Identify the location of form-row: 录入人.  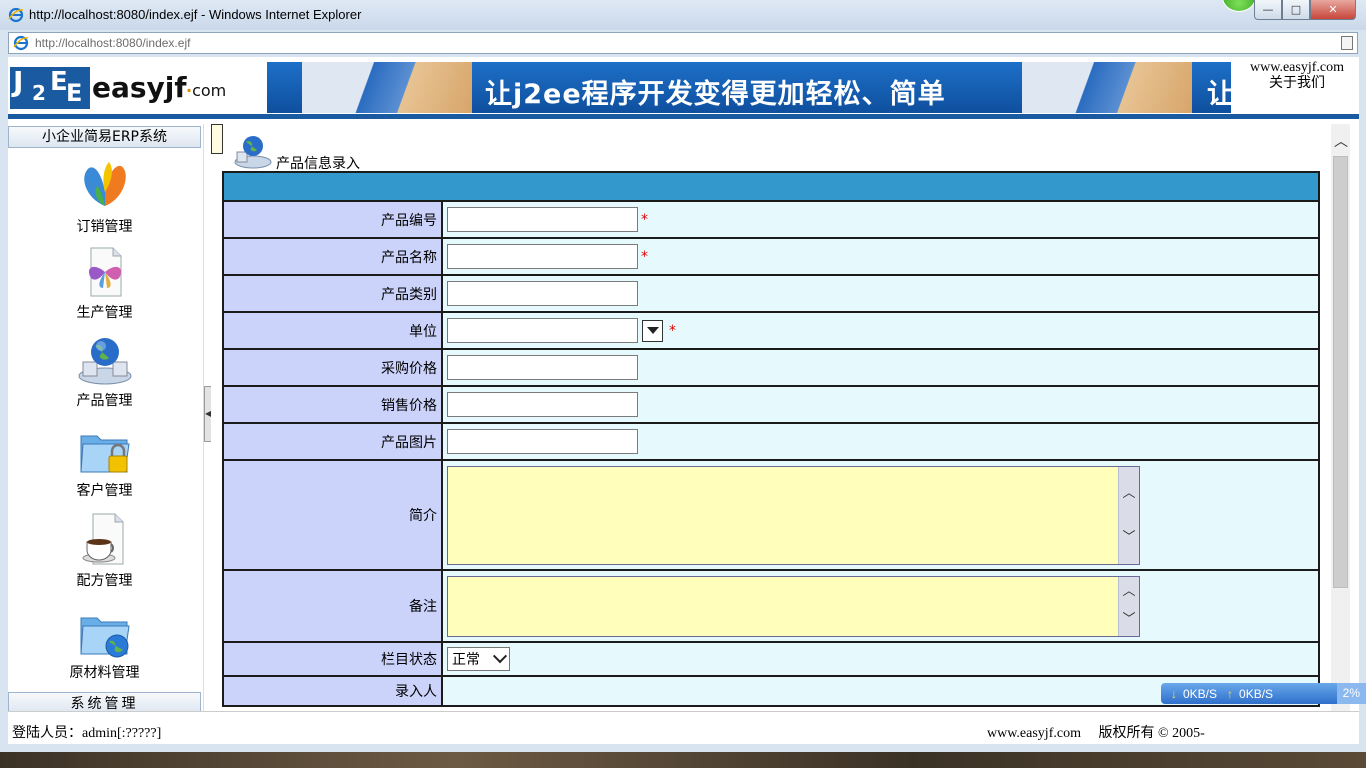
(771, 691).